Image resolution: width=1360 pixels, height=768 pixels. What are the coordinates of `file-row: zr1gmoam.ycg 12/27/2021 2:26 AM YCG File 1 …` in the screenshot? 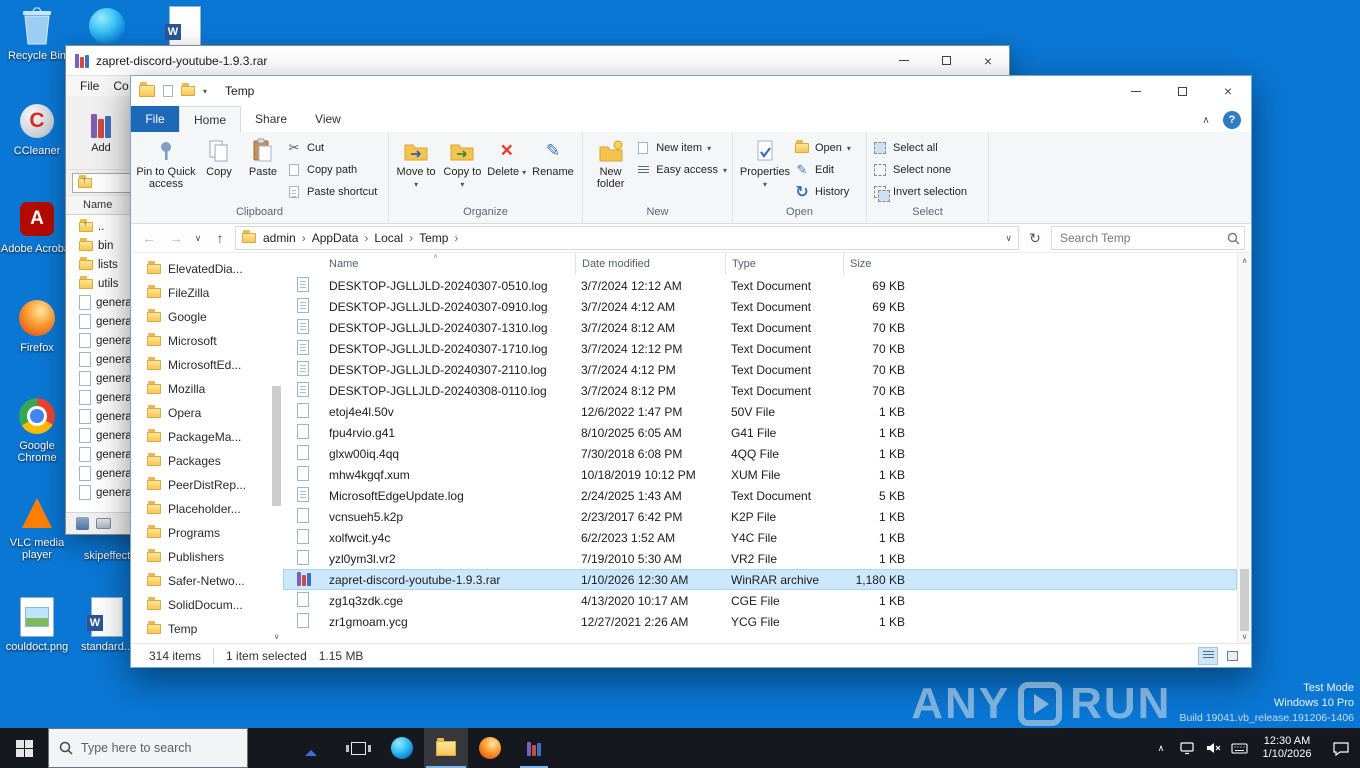 It's located at (760, 621).